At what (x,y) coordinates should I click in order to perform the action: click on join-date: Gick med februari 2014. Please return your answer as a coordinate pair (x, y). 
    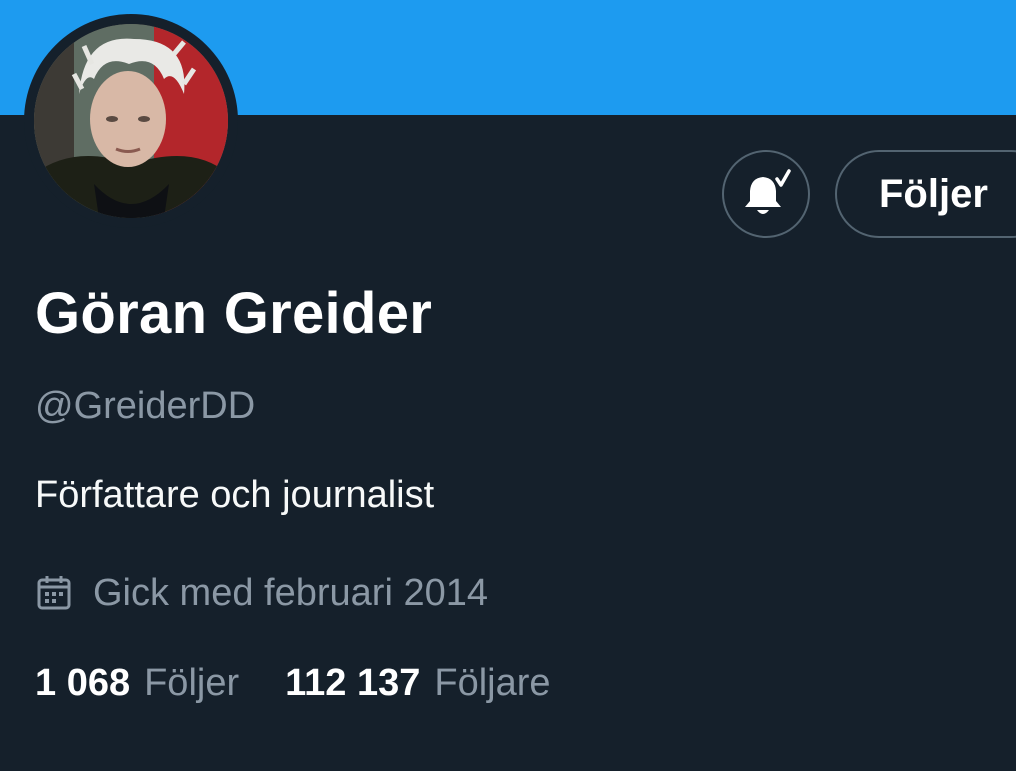
    Looking at the image, I should click on (261, 593).